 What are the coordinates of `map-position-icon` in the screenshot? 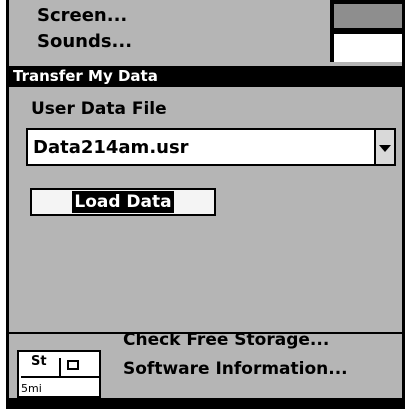 It's located at (73, 365).